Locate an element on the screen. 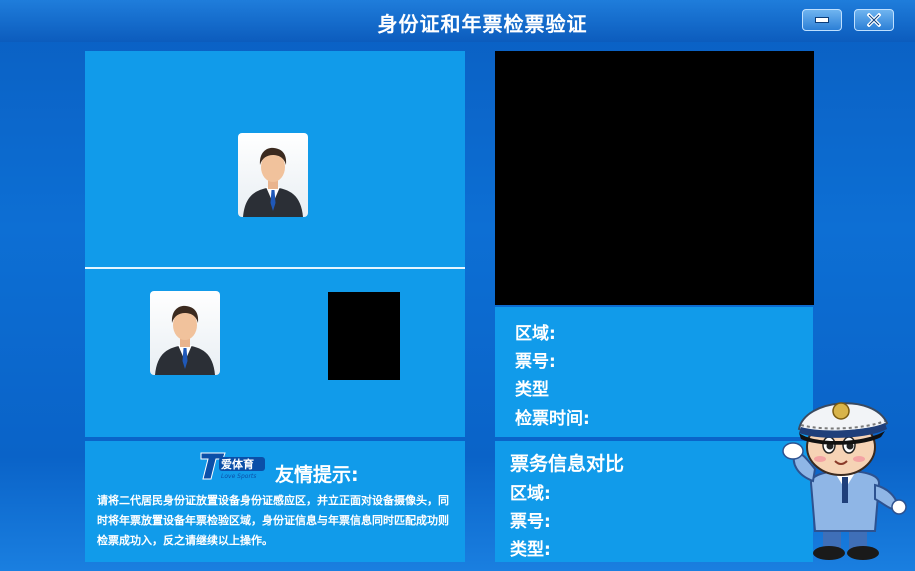  id-photo-avatar is located at coordinates (273, 175).